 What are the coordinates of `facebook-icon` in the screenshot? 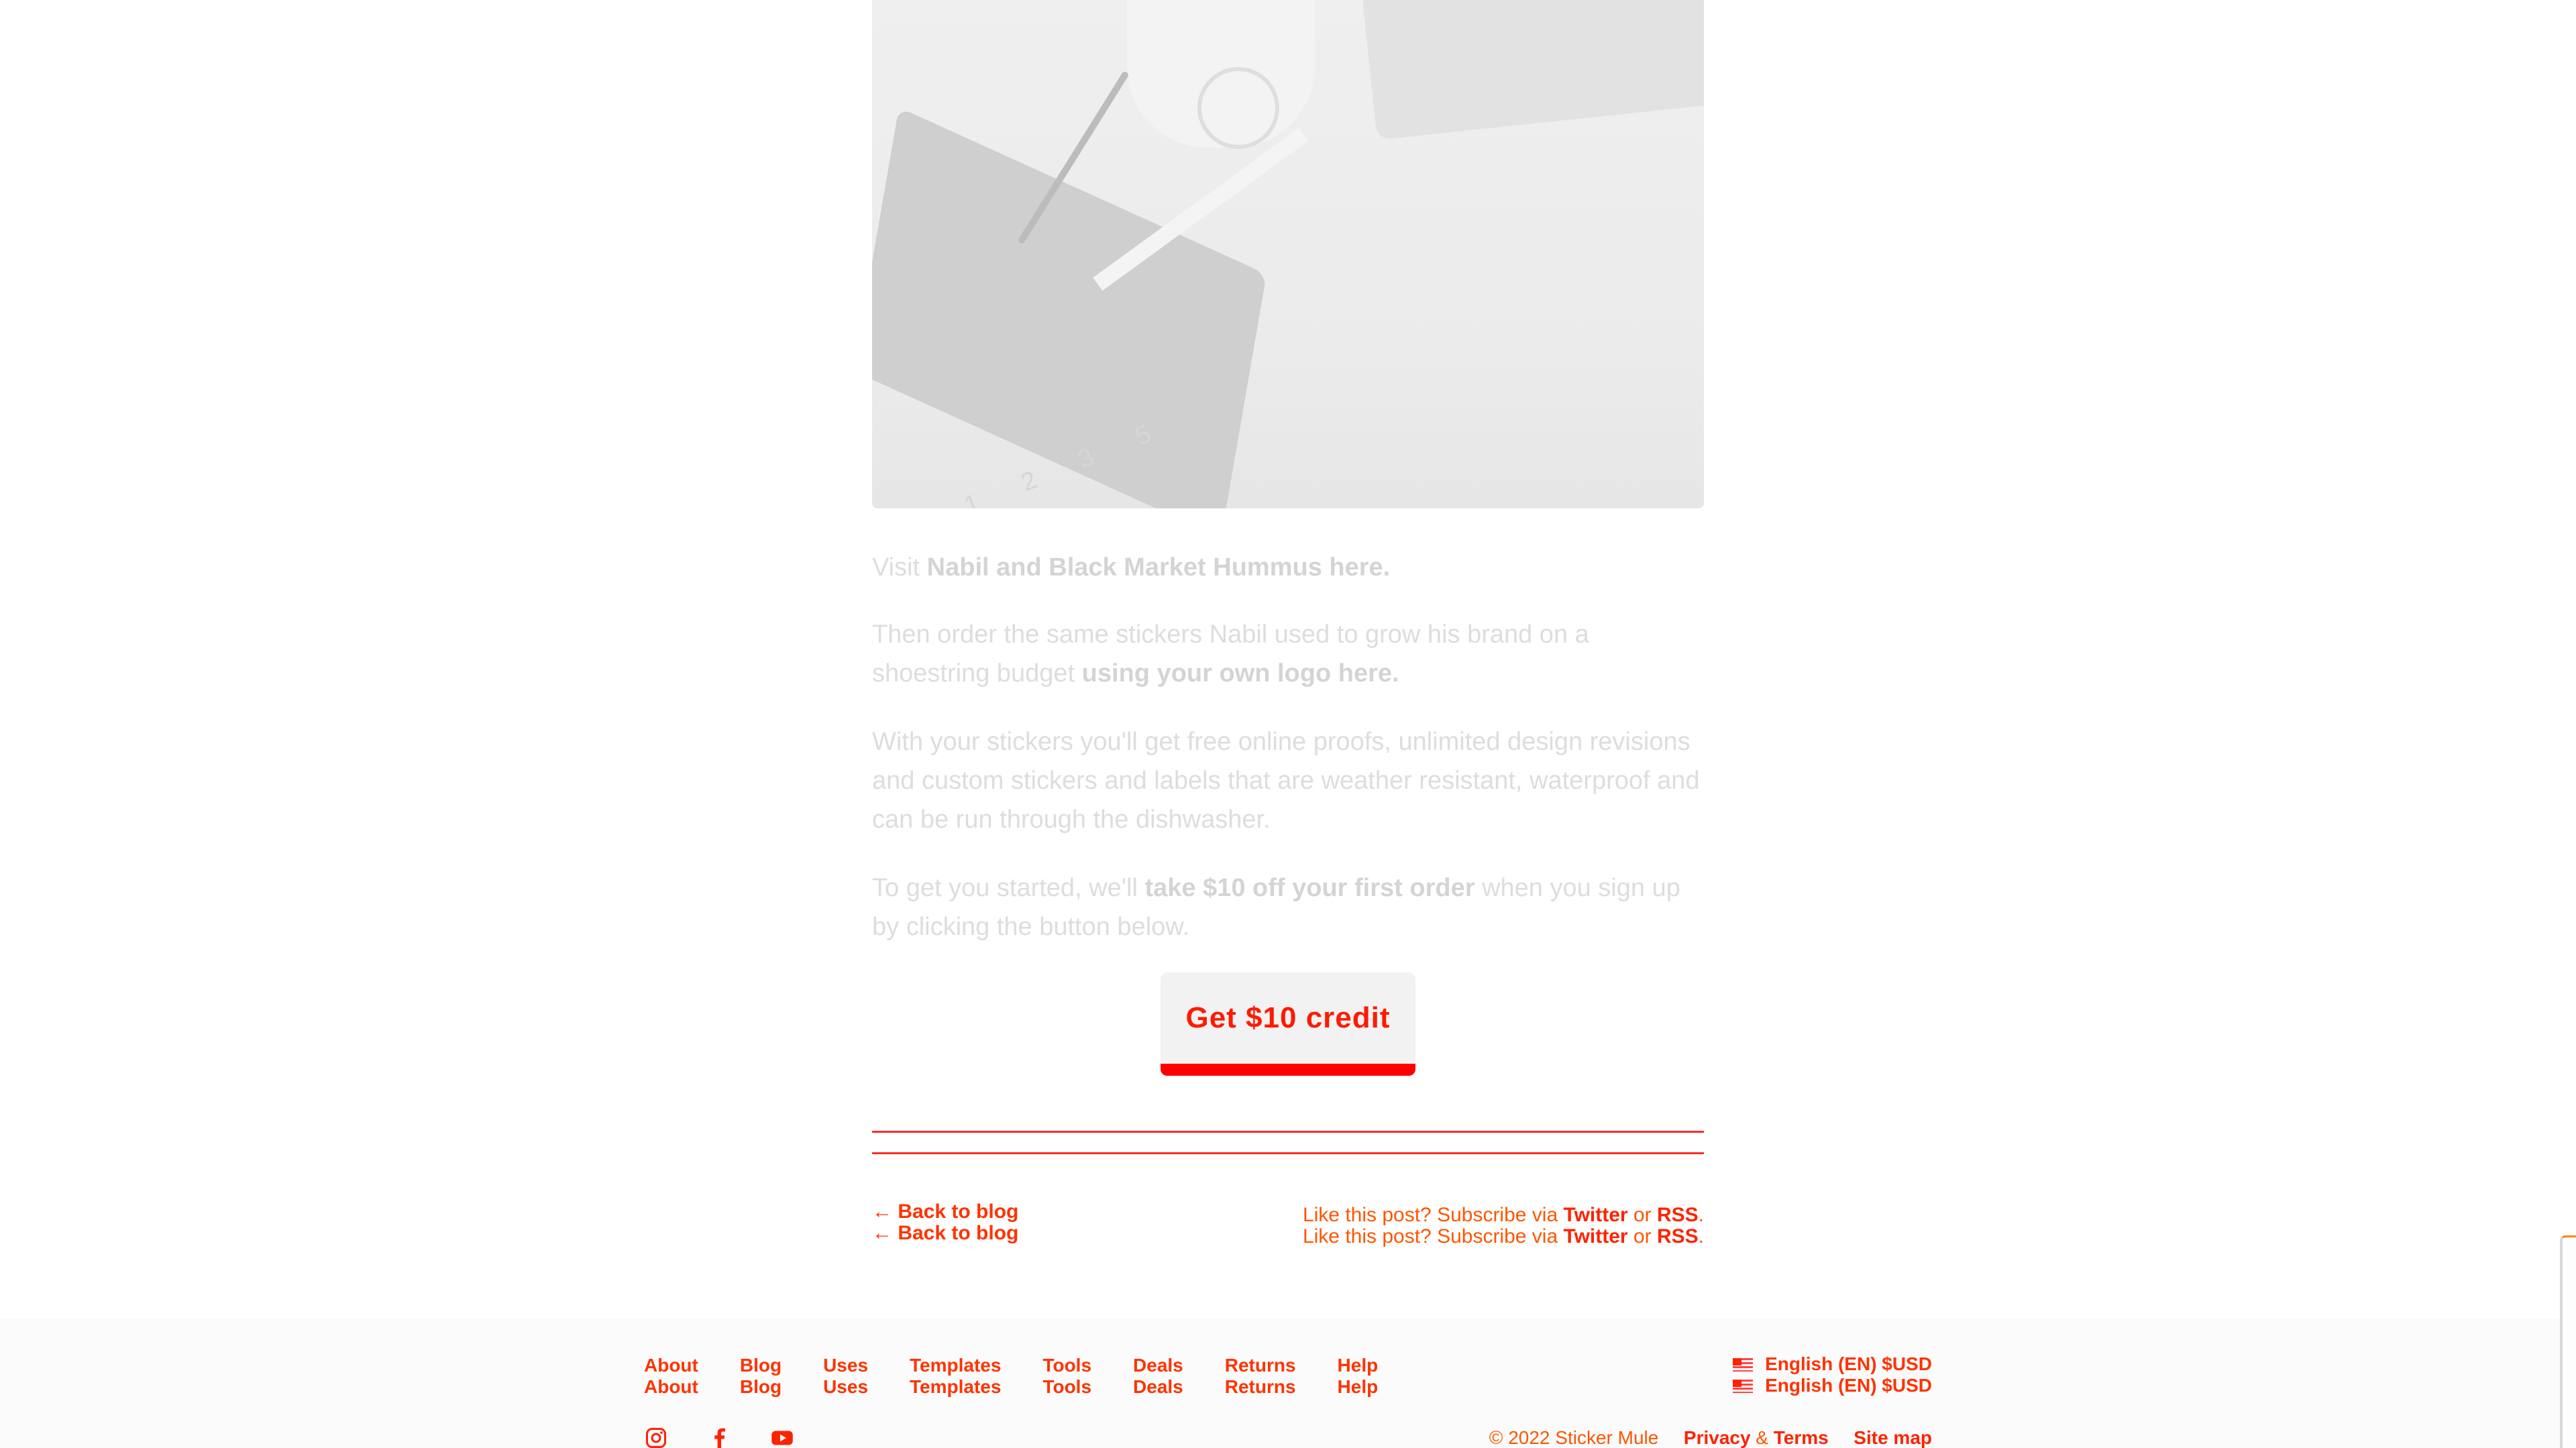 It's located at (719, 1437).